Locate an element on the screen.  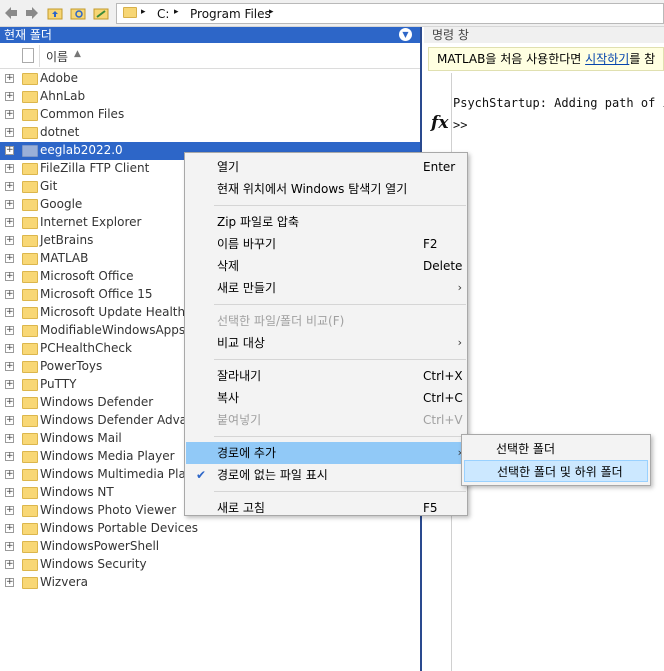
folder-name: Windows Photo Viewer is located at coordinates (108, 510).